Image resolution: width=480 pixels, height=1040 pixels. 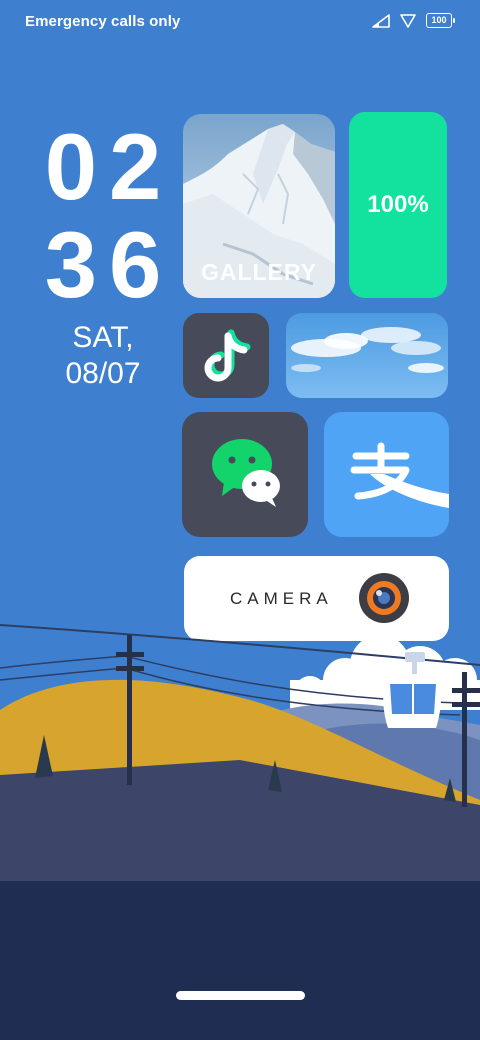 I want to click on status-icons: 100, so click(x=413, y=20).